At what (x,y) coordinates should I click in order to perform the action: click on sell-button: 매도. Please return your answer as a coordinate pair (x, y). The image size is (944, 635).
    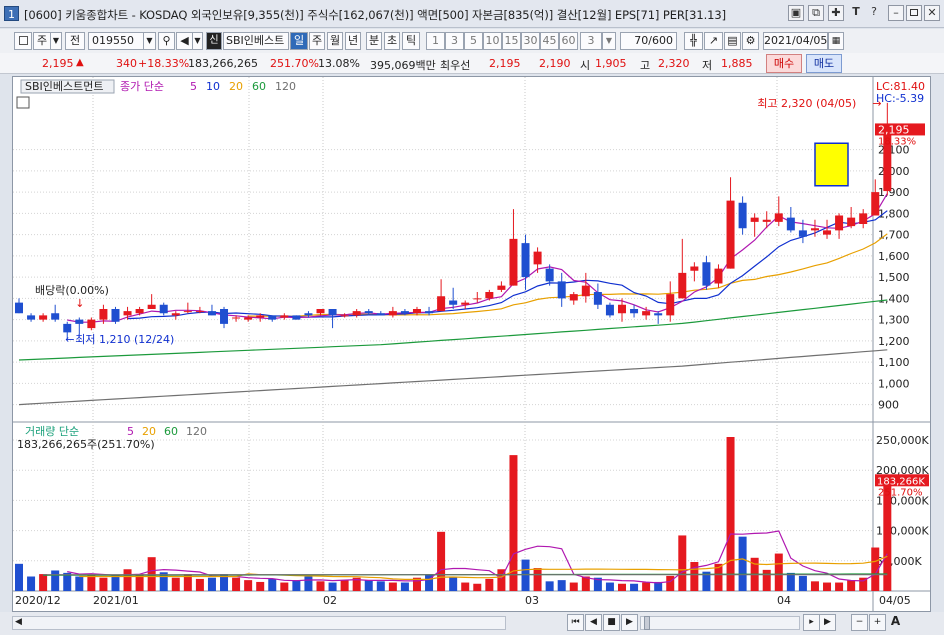
    Looking at the image, I should click on (824, 63).